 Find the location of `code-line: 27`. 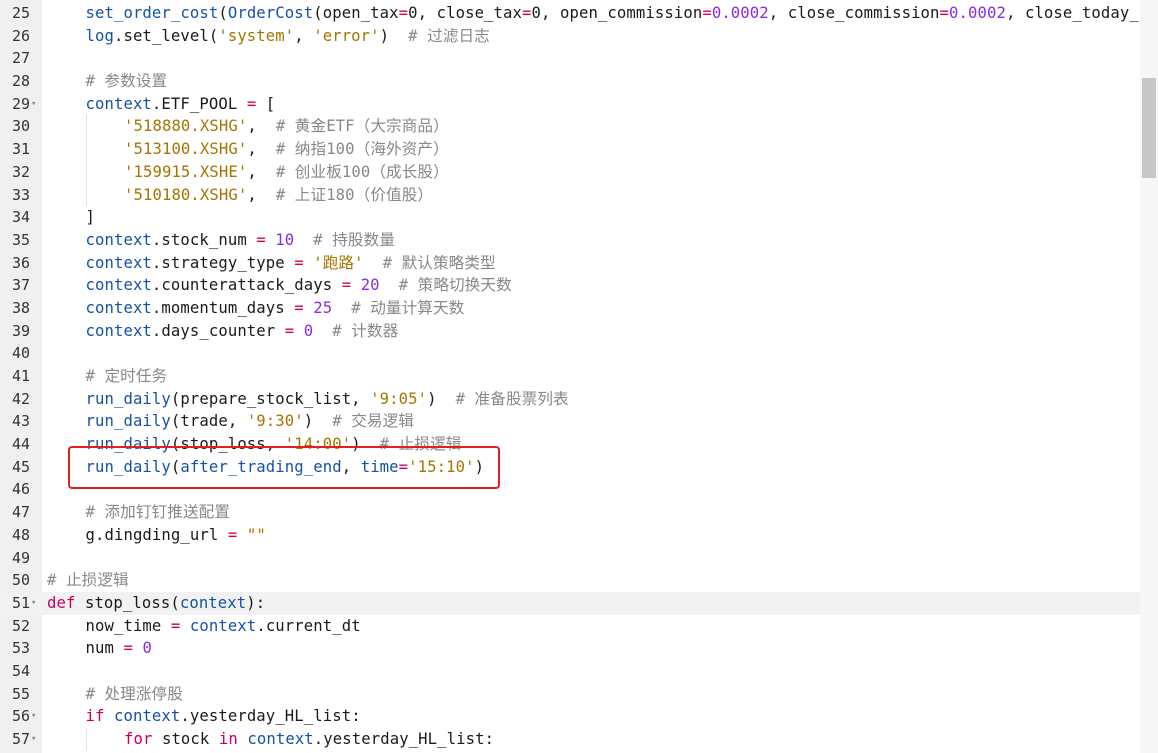

code-line: 27 is located at coordinates (570, 58).